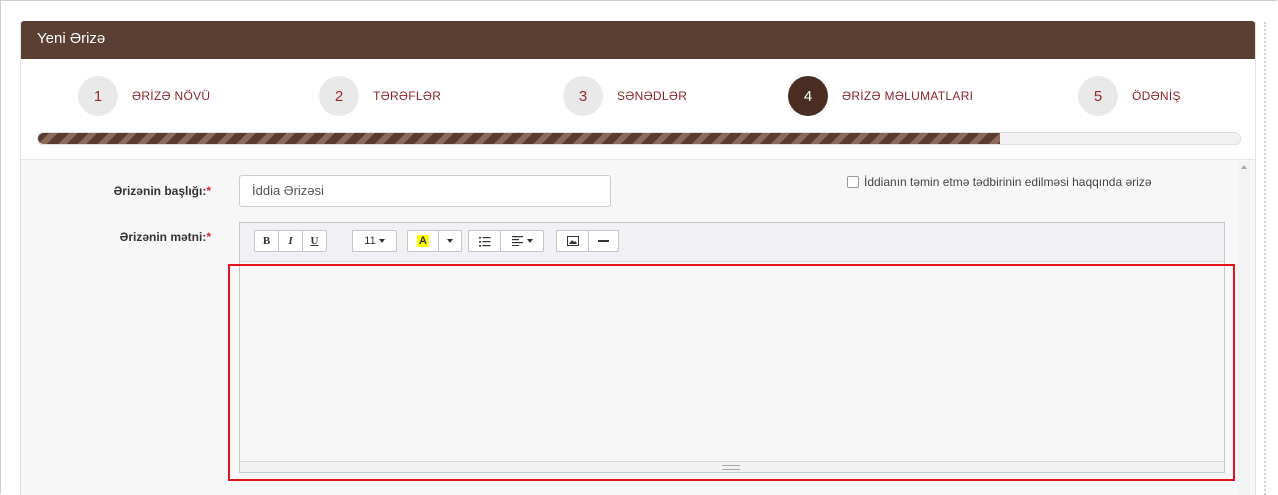 This screenshot has height=495, width=1278. Describe the element at coordinates (1244, 167) in the screenshot. I see `scroll-up-icon` at that location.